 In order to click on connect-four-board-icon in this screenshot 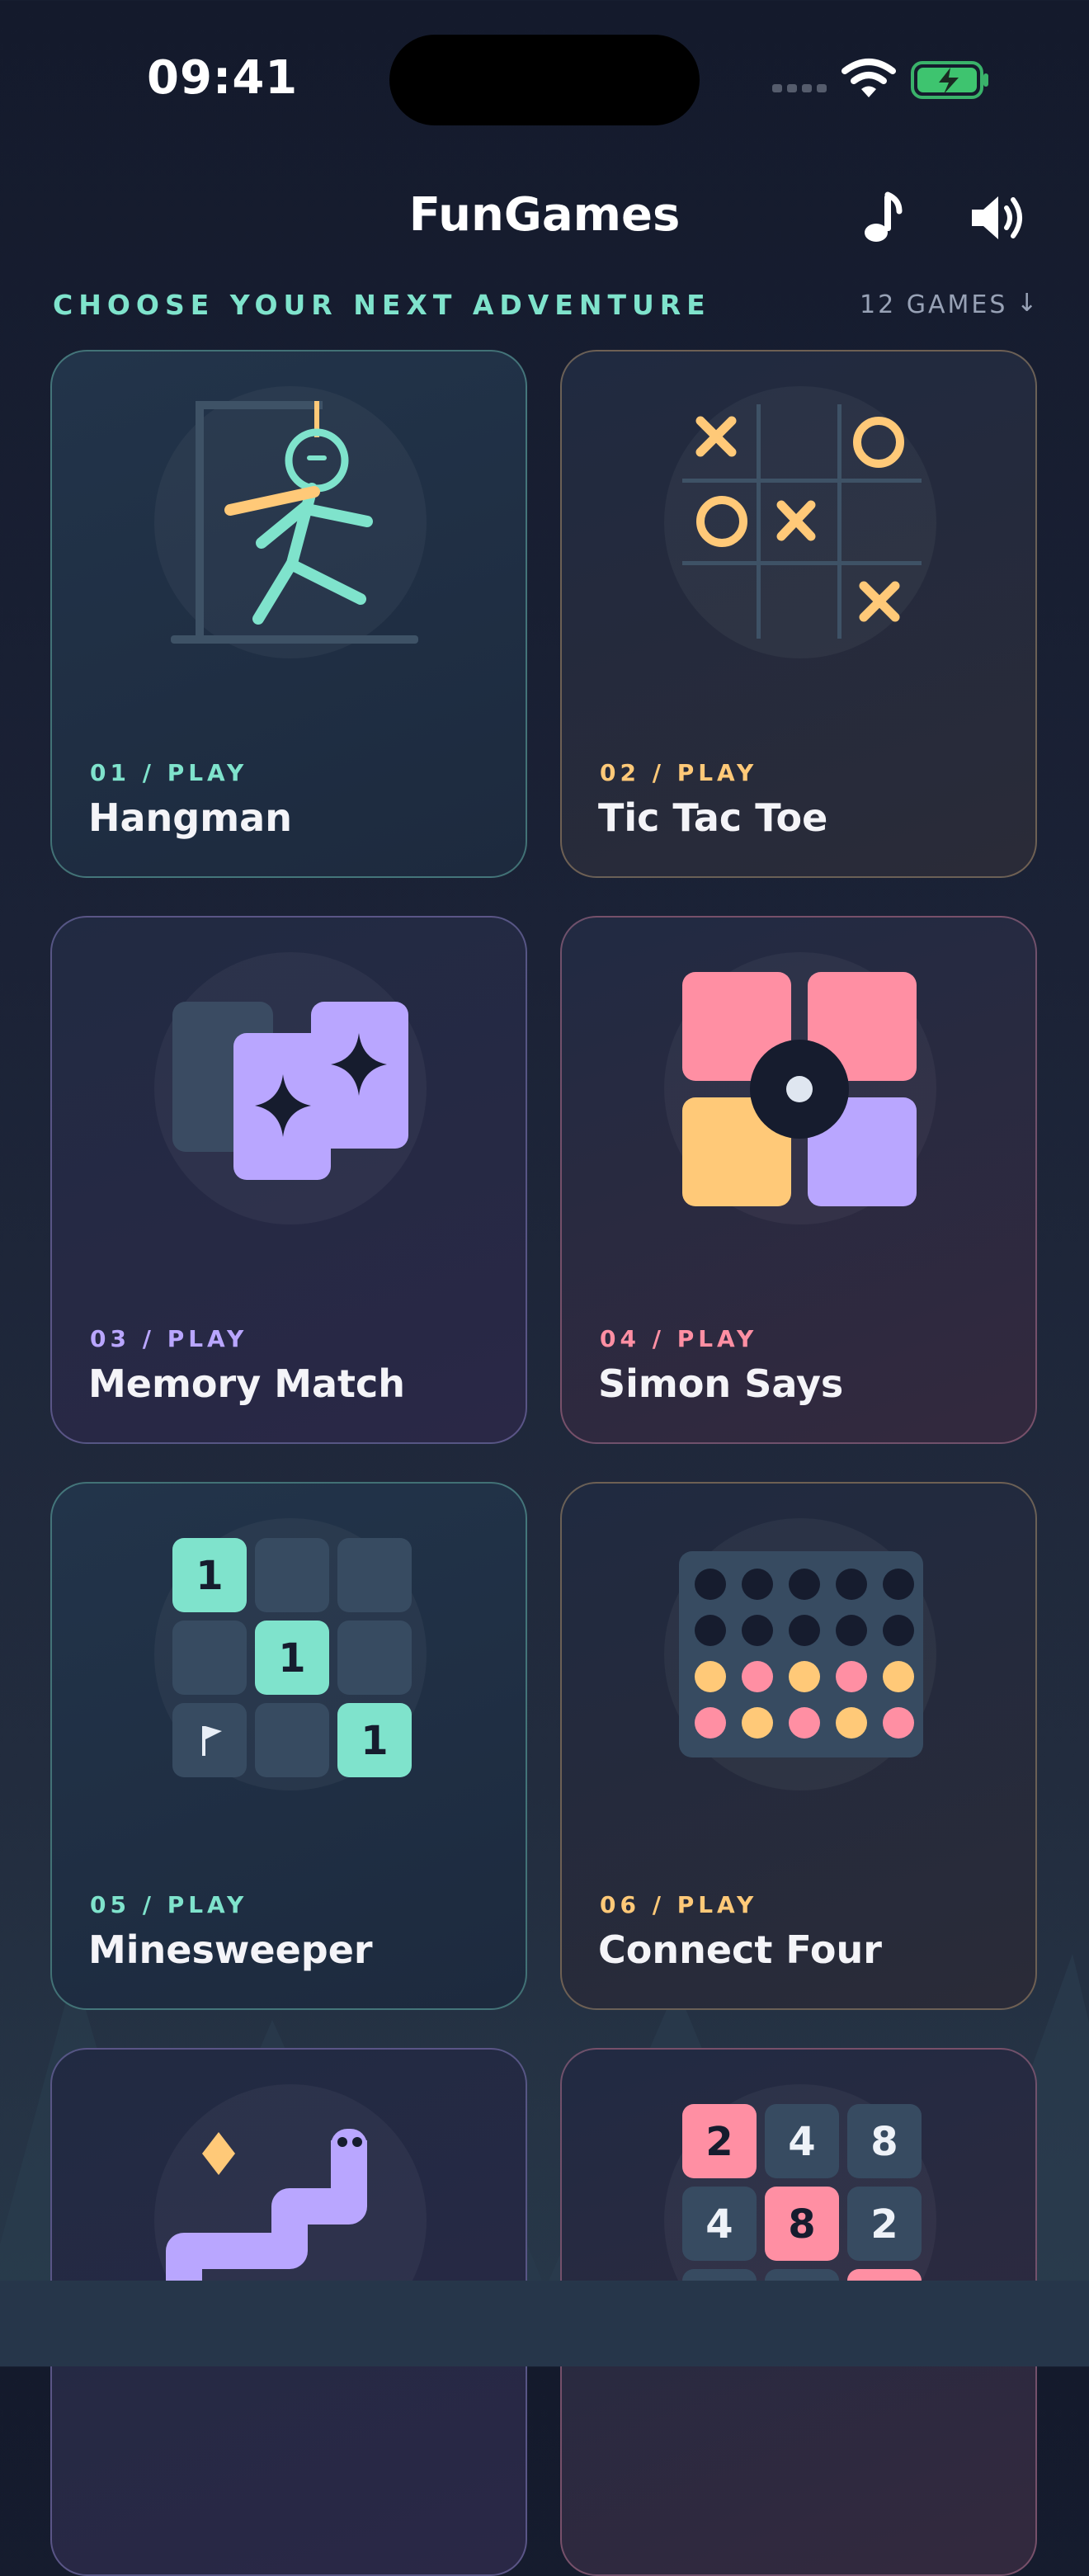, I will do `click(801, 1654)`.